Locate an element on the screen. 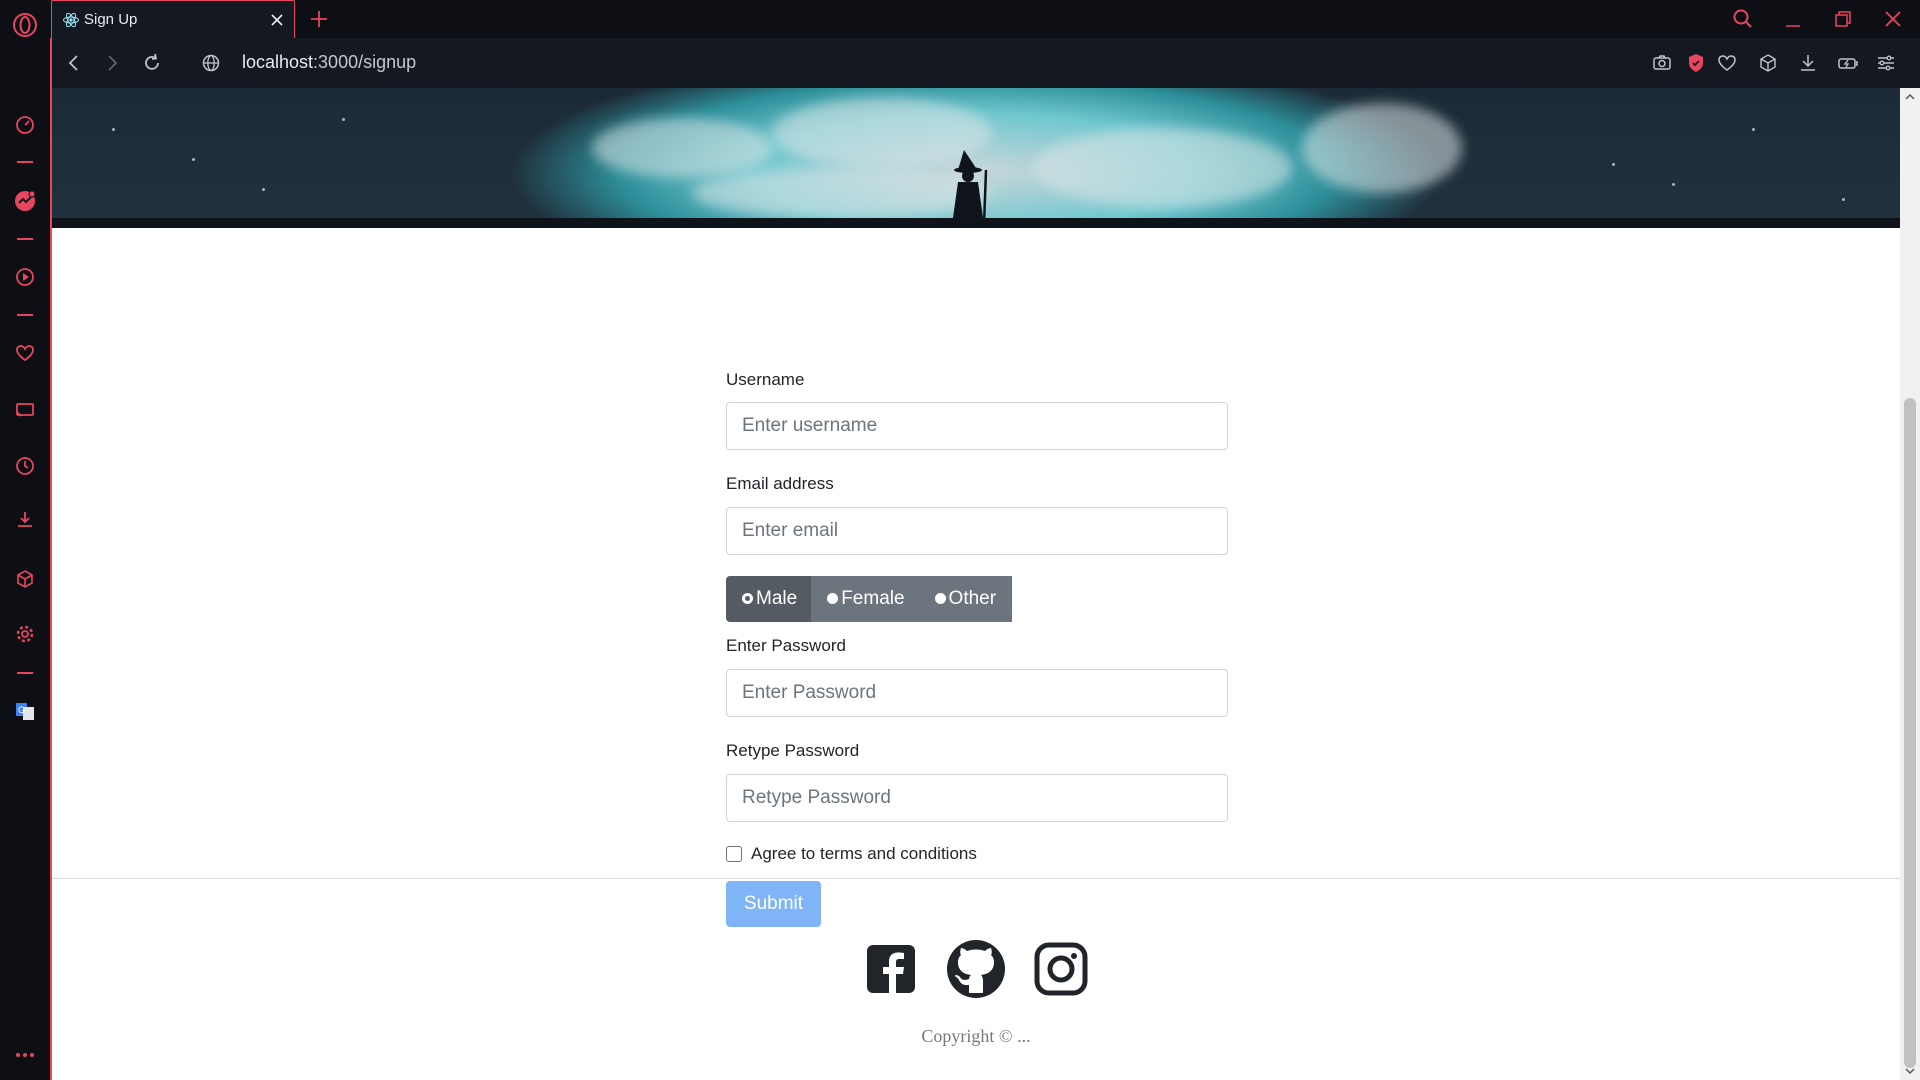 This screenshot has height=1080, width=1920. more-icon is located at coordinates (25, 1055).